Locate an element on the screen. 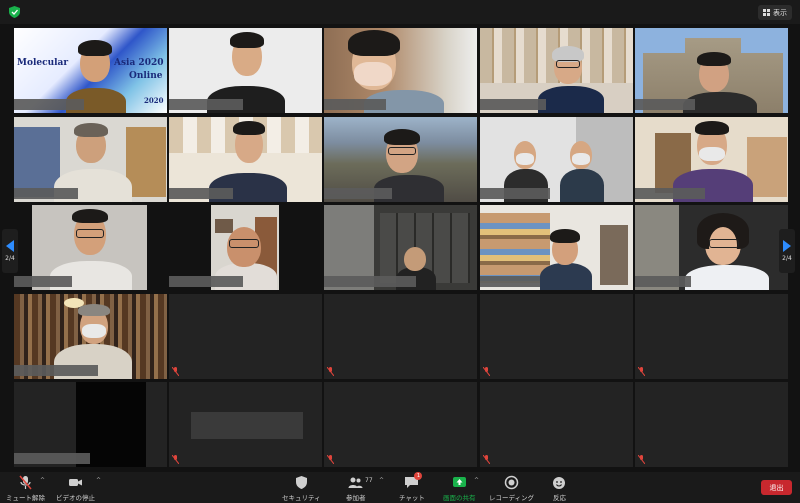 The image size is (800, 503). chat-button: 1 チャット is located at coordinates (412, 487).